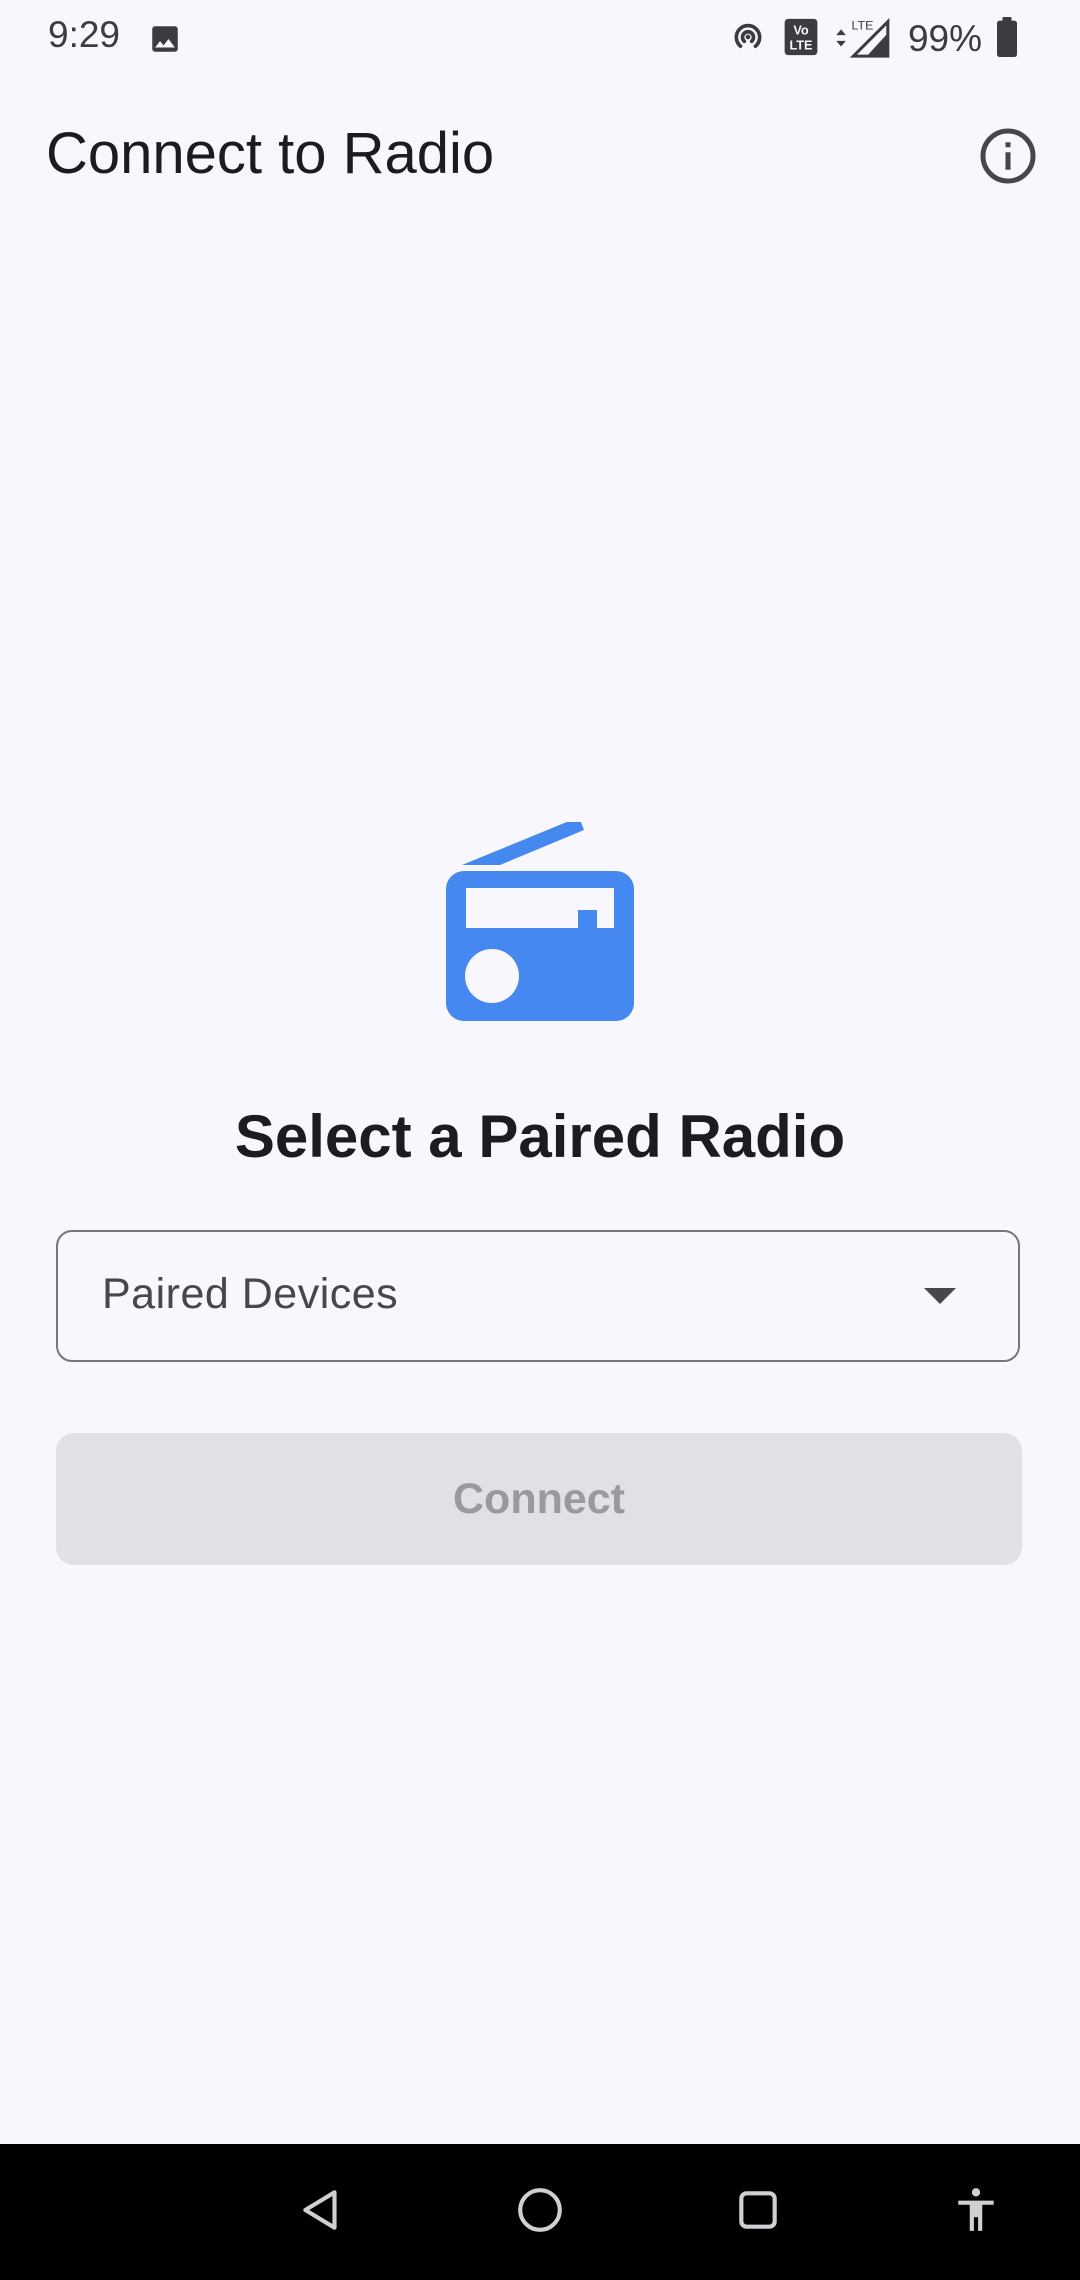  I want to click on recents-icon, so click(758, 2212).